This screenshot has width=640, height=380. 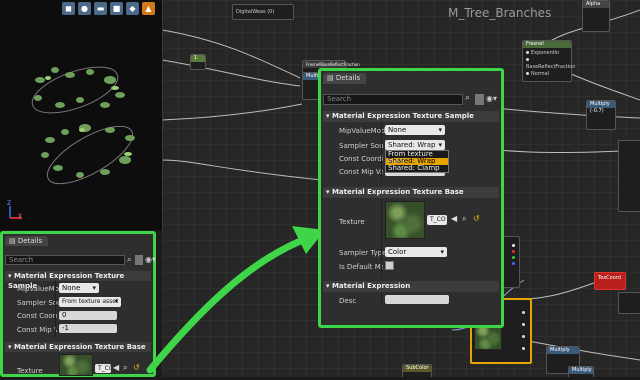 I want to click on sphere-preview-icon: ●, so click(x=84, y=8).